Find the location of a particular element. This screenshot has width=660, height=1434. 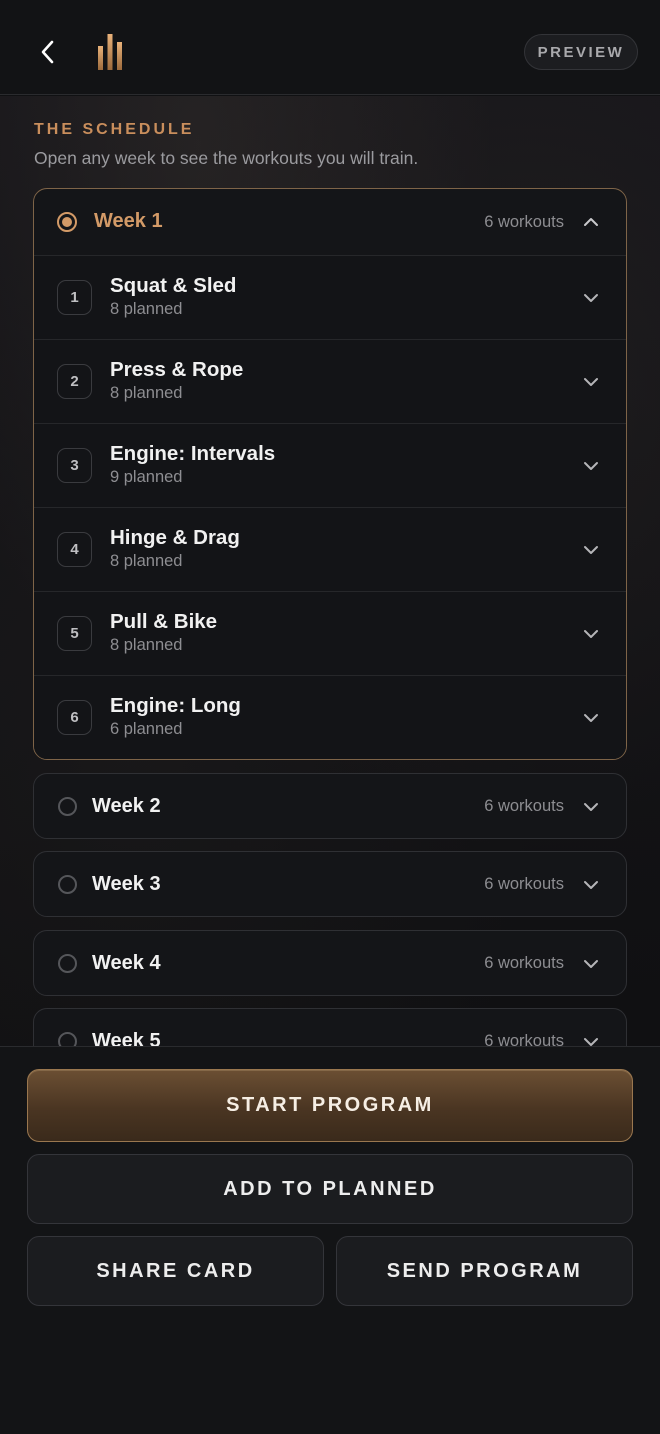

bars-logo-icon is located at coordinates (110, 52).